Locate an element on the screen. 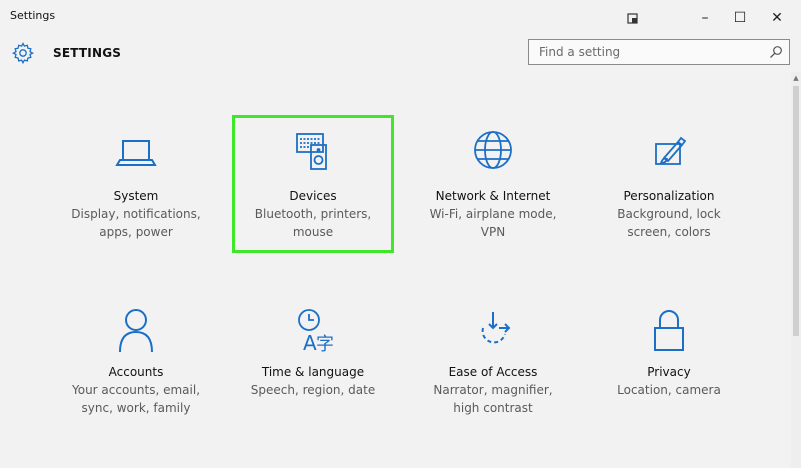 This screenshot has height=468, width=801. tile-description: Location, camera is located at coordinates (669, 390).